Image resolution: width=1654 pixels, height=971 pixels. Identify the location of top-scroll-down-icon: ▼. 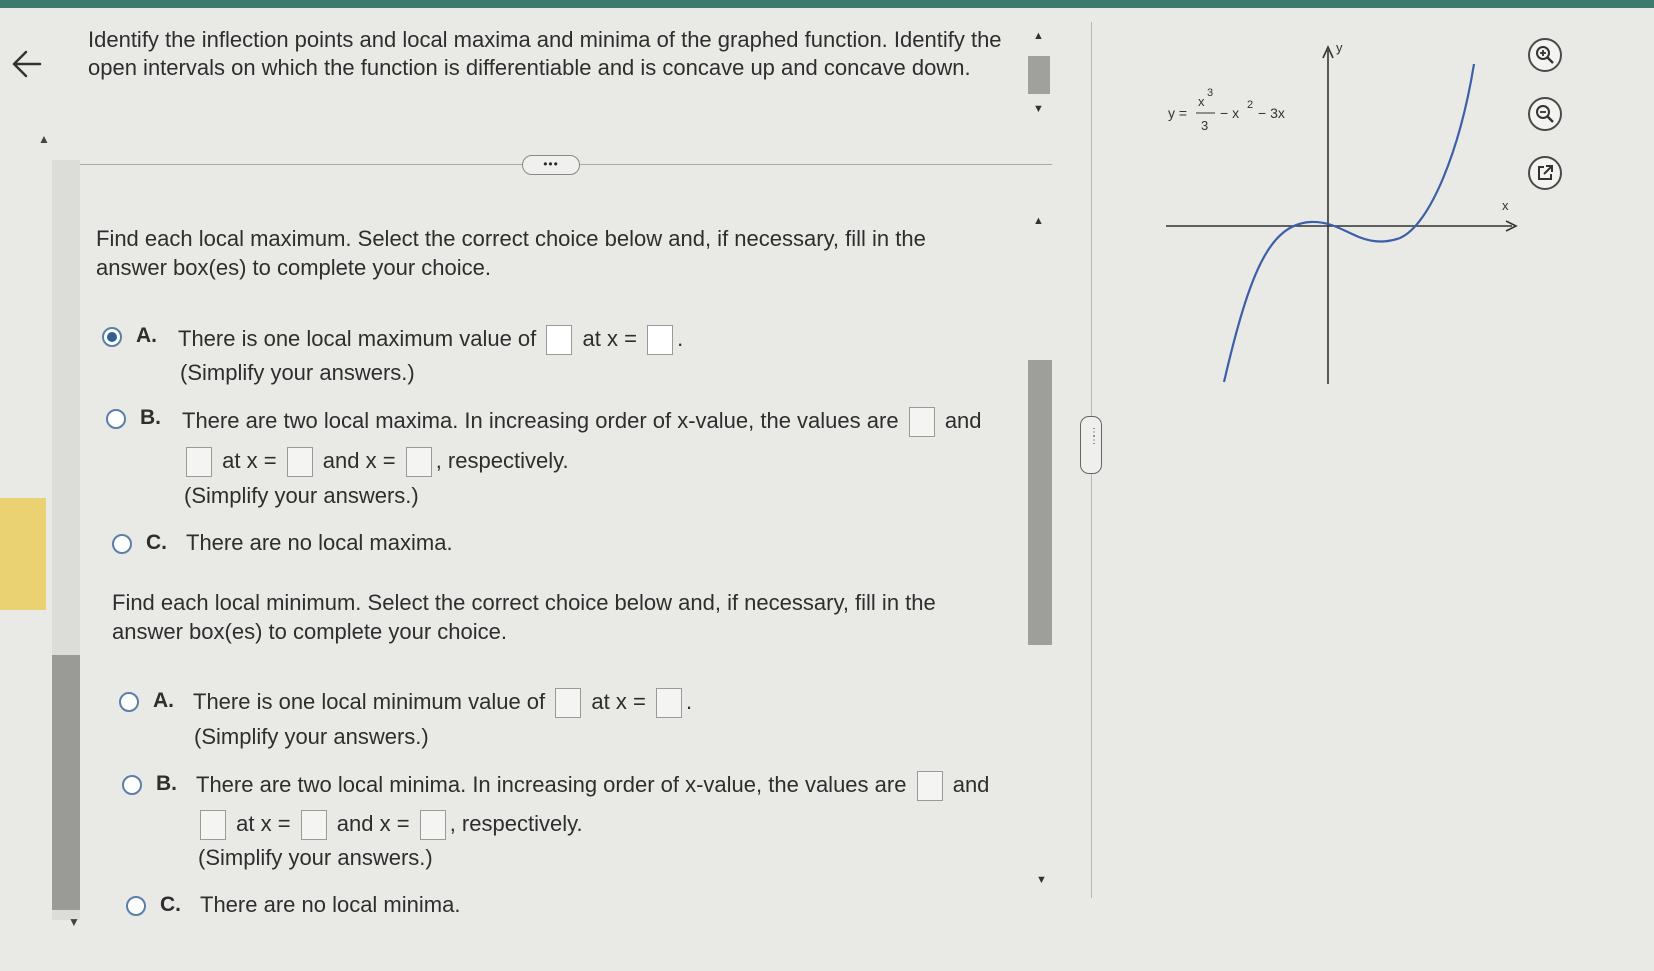
(1038, 109).